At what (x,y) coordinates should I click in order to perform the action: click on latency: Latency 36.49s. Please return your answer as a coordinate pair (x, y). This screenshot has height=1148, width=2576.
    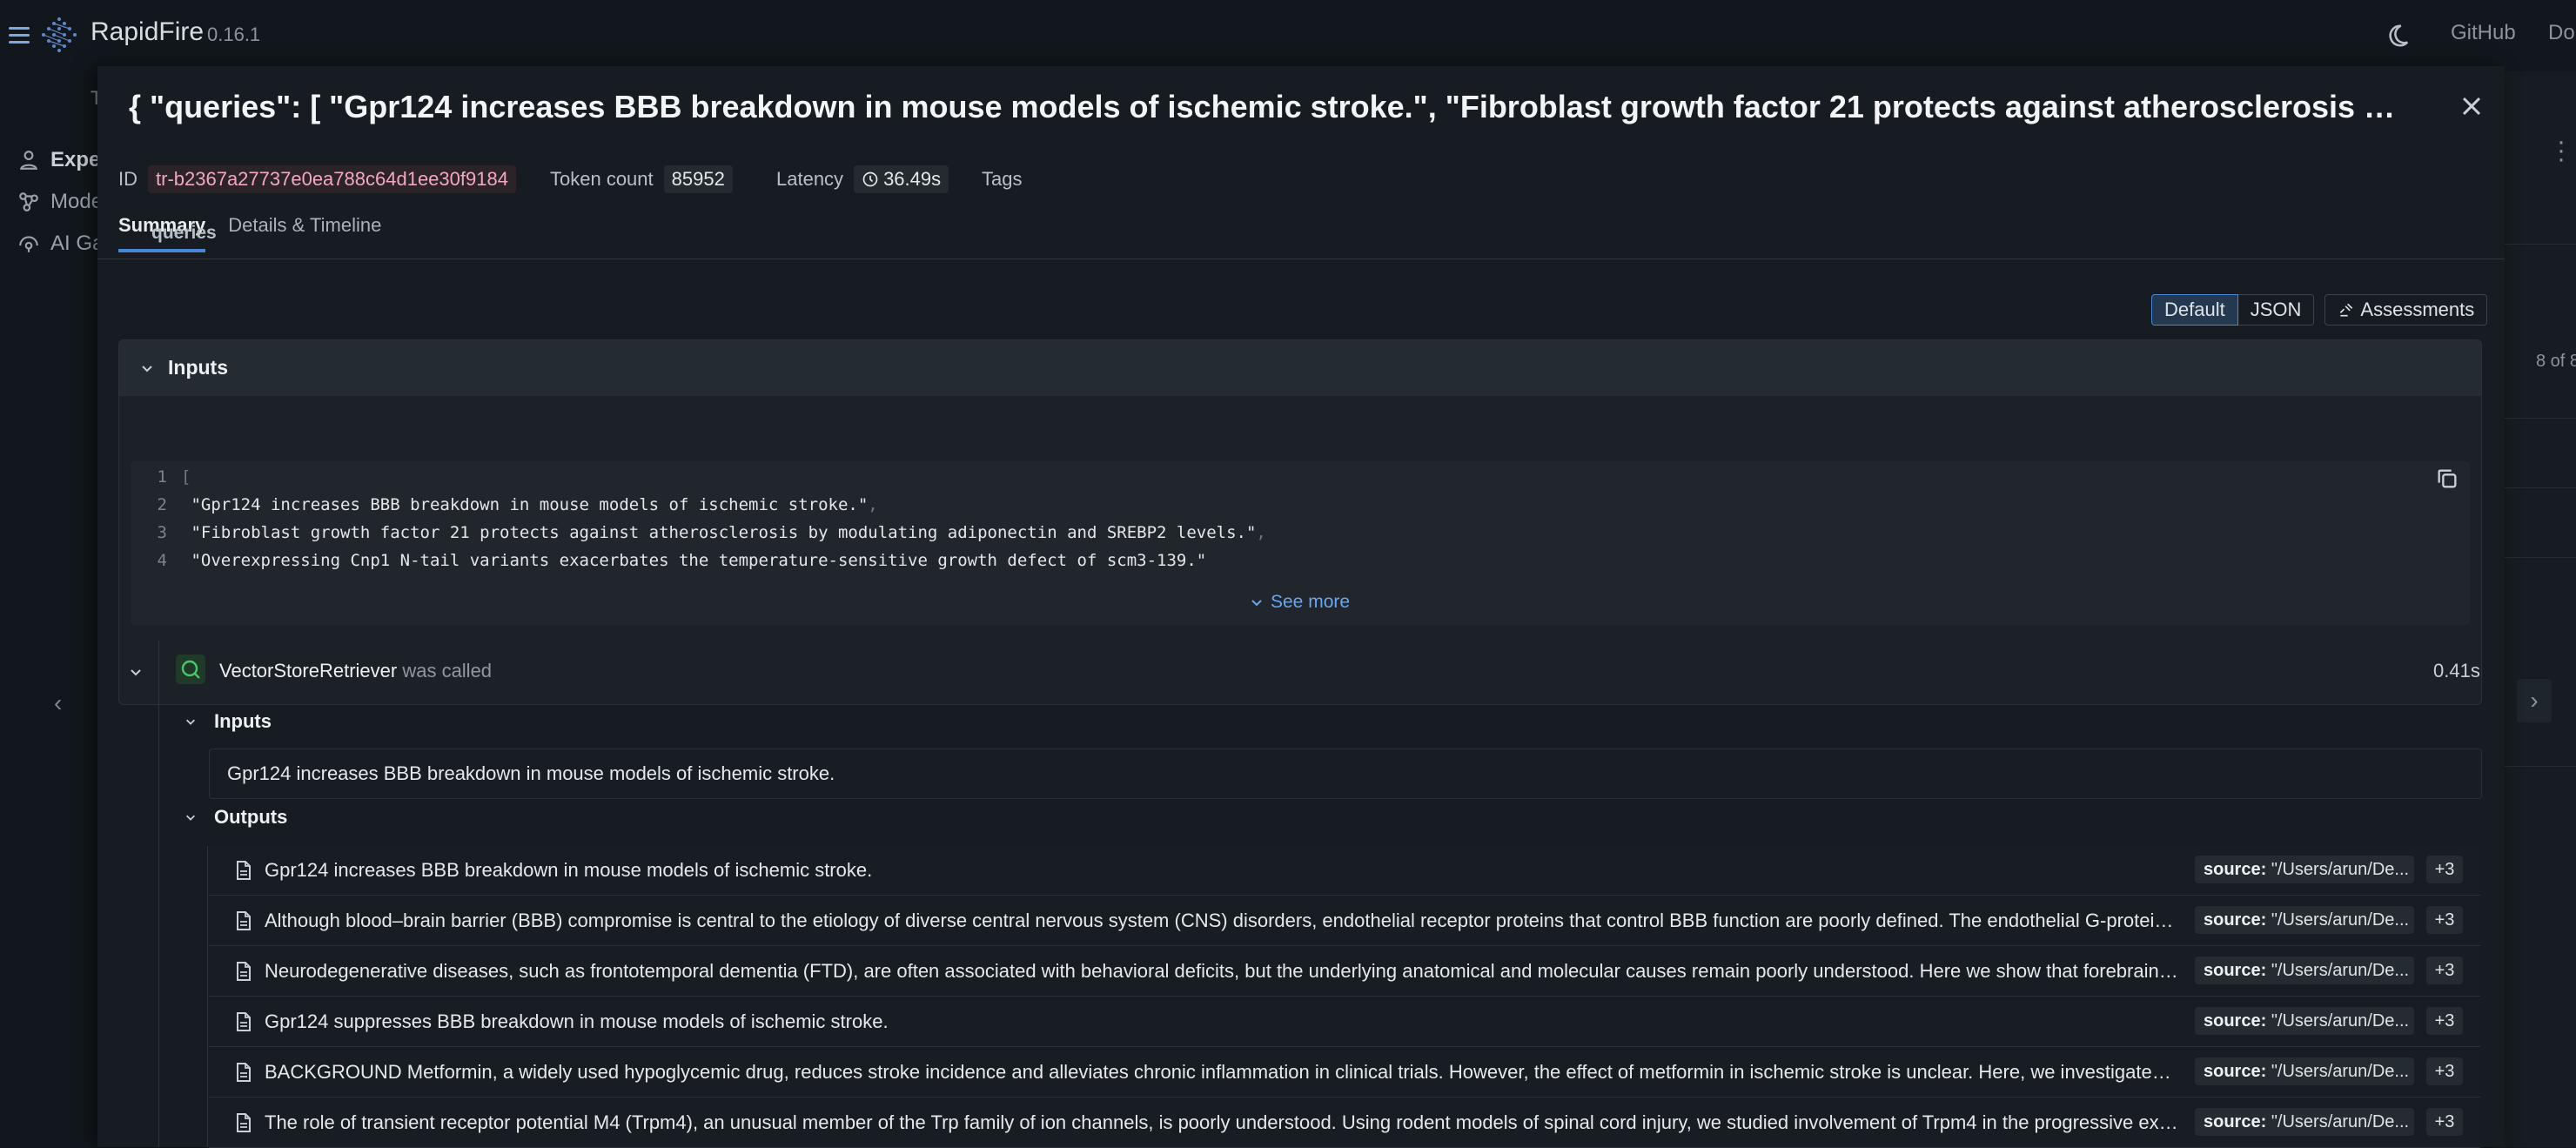
    Looking at the image, I should click on (863, 179).